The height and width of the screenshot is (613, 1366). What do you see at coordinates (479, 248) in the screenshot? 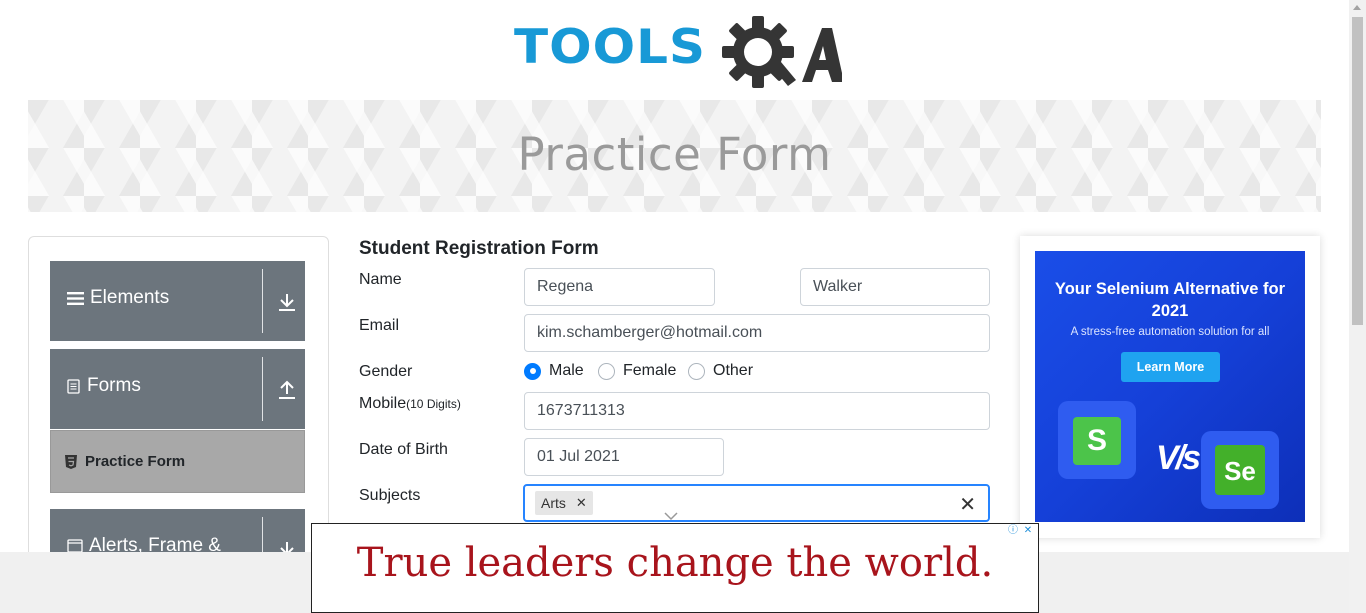
I see `form-title: Student Registration Form` at bounding box center [479, 248].